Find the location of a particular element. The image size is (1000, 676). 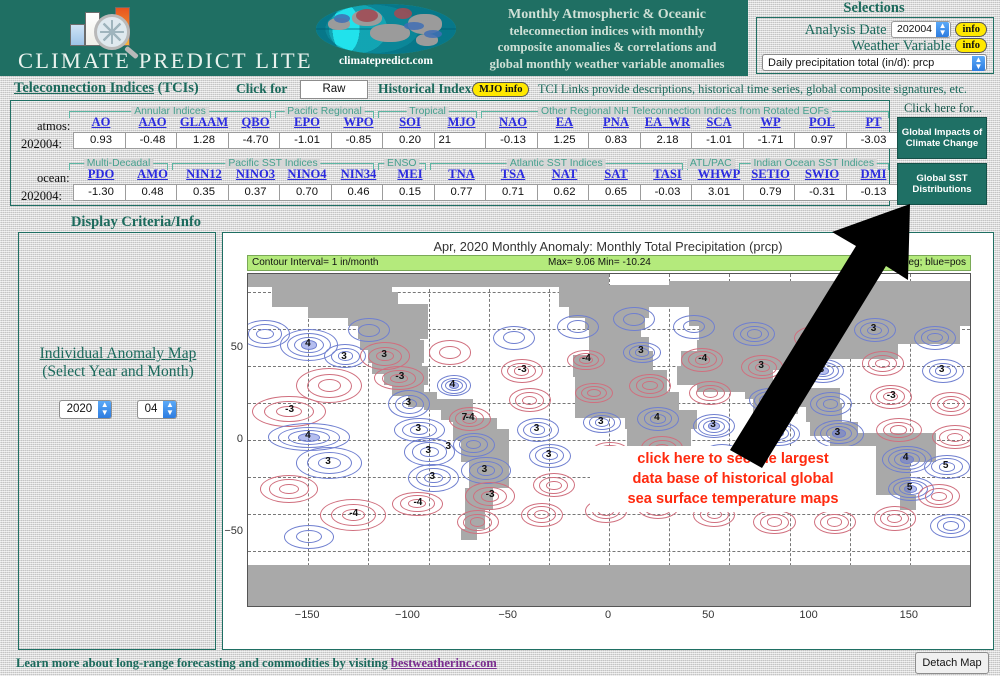

logo-chart-magnifier-icon is located at coordinates (110, 28).